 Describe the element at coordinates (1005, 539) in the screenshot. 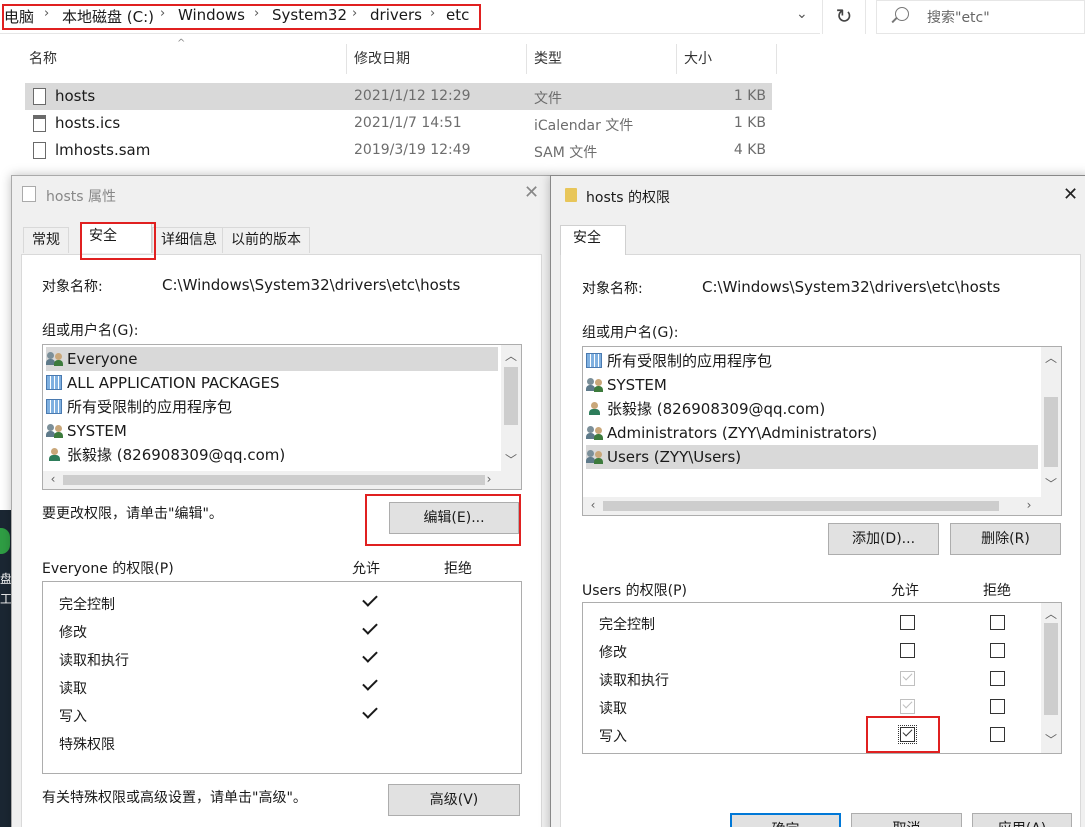

I see `remove-button: 删除(R)` at that location.